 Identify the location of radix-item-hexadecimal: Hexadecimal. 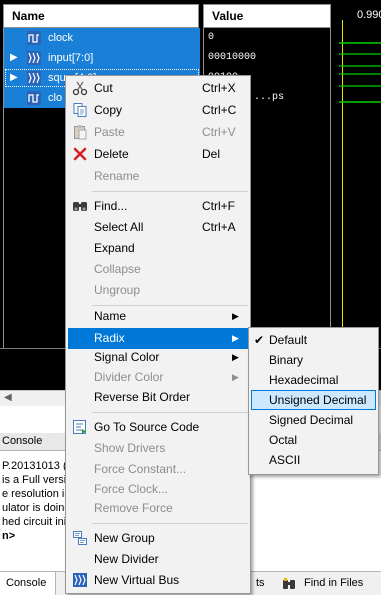
(313, 380).